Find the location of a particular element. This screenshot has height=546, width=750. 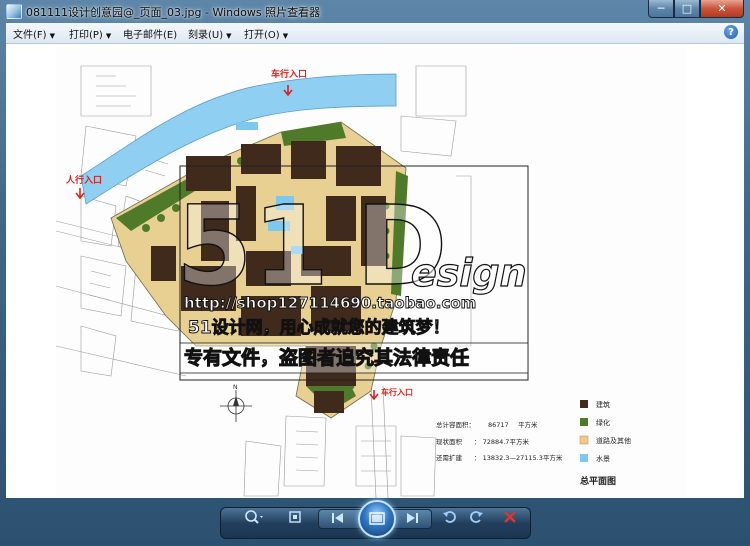

rotate-clockwise-icon is located at coordinates (476, 517).